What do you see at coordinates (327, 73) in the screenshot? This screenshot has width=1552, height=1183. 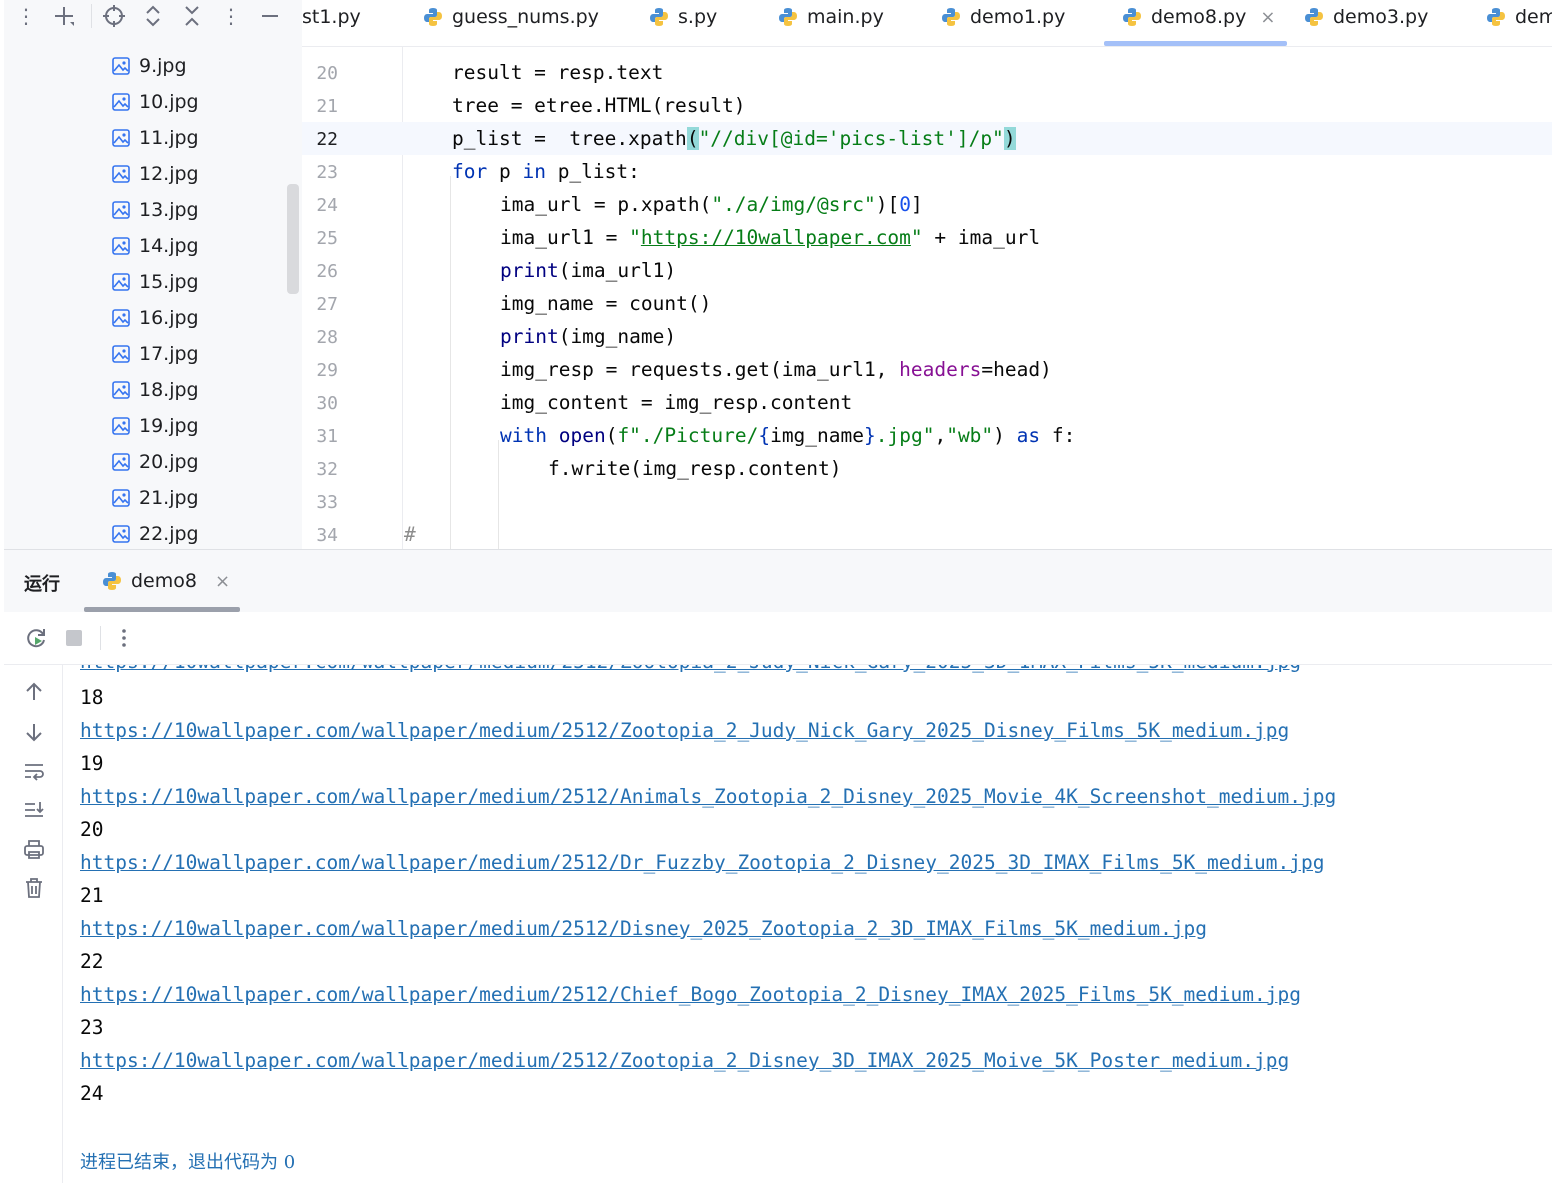 I see `line-number: 20` at bounding box center [327, 73].